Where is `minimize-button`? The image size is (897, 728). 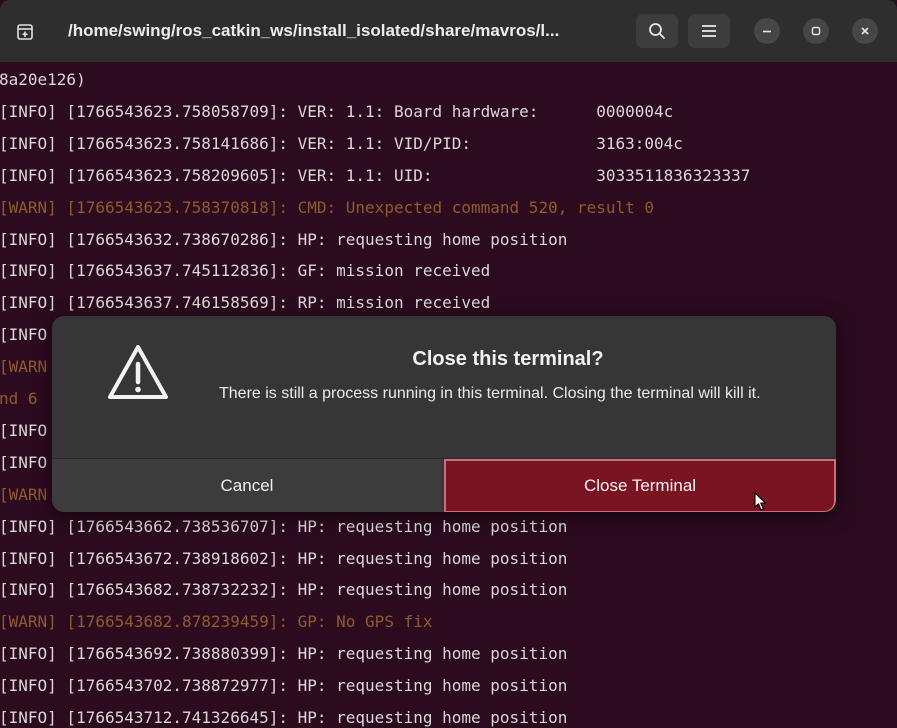
minimize-button is located at coordinates (767, 31).